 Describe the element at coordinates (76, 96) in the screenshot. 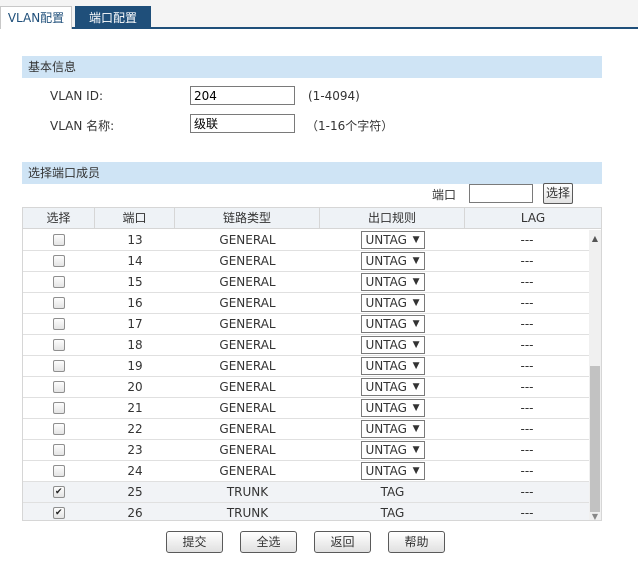

I see `vlan-id-label: VLAN ID:` at that location.